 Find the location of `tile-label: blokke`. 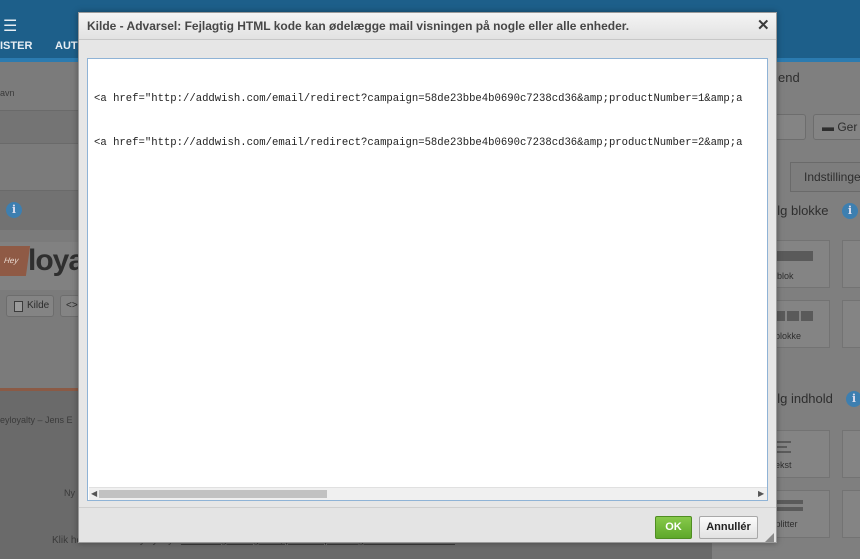

tile-label: blokke is located at coordinates (788, 336).